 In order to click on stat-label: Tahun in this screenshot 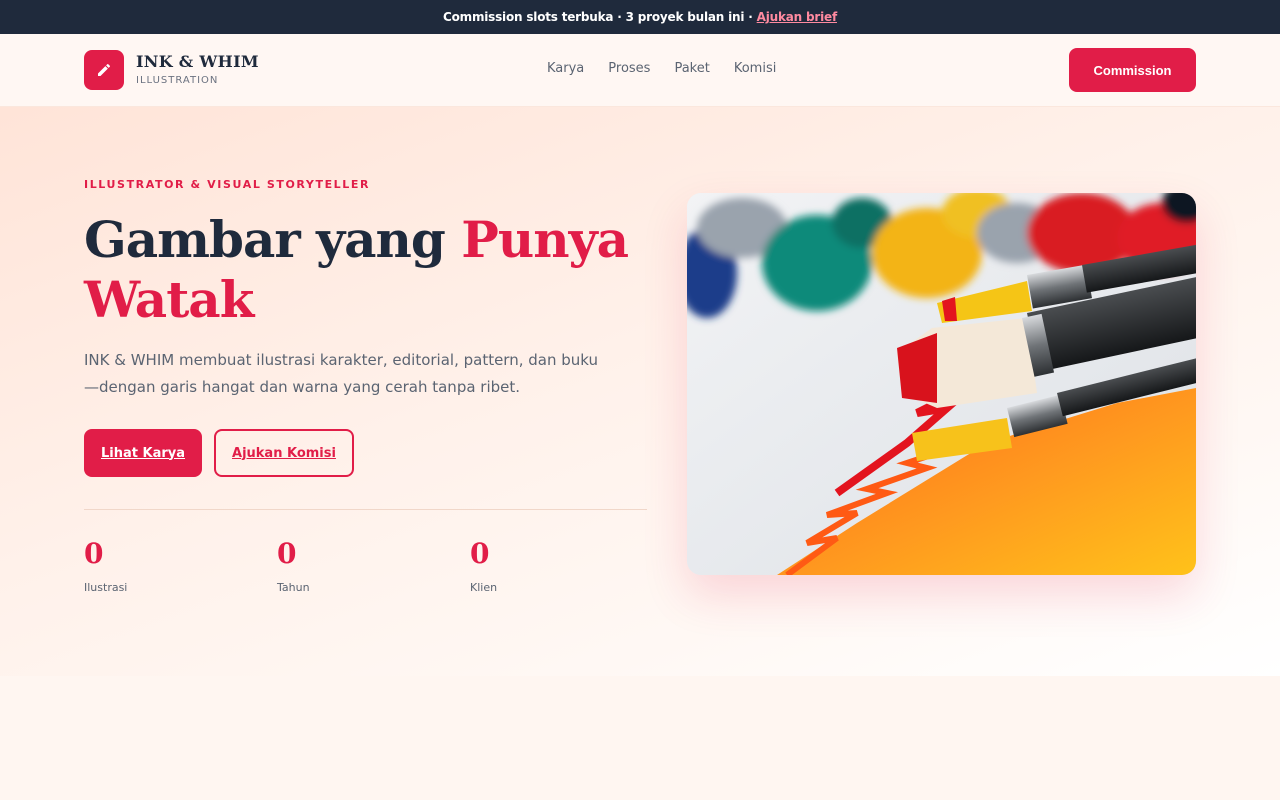, I will do `click(293, 587)`.